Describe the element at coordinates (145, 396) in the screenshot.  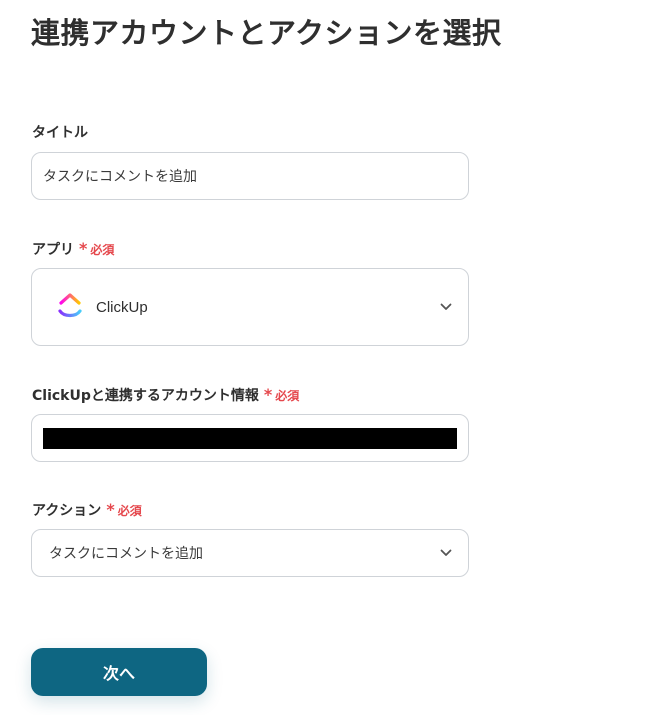
I see `account-field-label-text: ClickUpと連携するアカウント情報` at that location.